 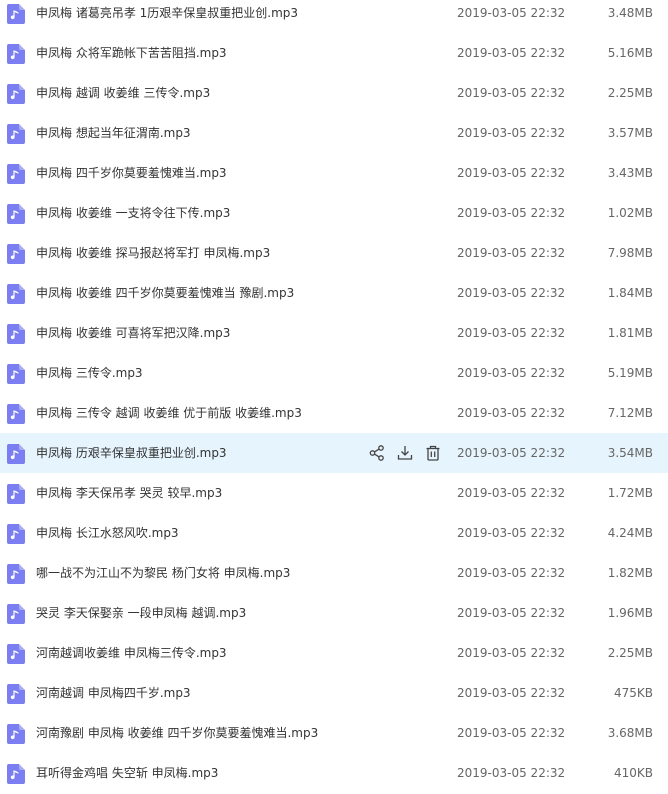 I want to click on file-size: 3.43MB, so click(x=630, y=173).